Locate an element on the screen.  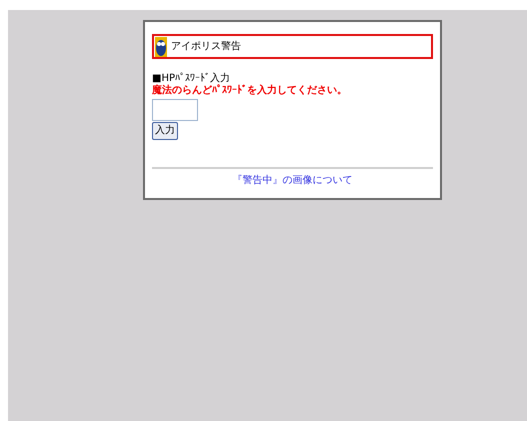
footer-link: 『警告中』の画像について is located at coordinates (292, 180).